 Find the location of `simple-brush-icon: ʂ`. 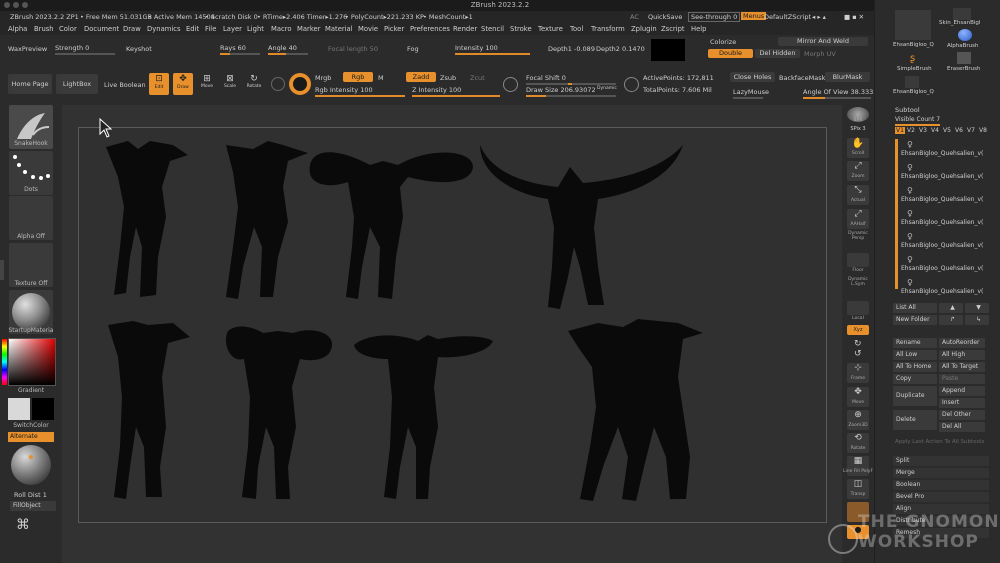

simple-brush-icon: ʂ is located at coordinates (912, 58).